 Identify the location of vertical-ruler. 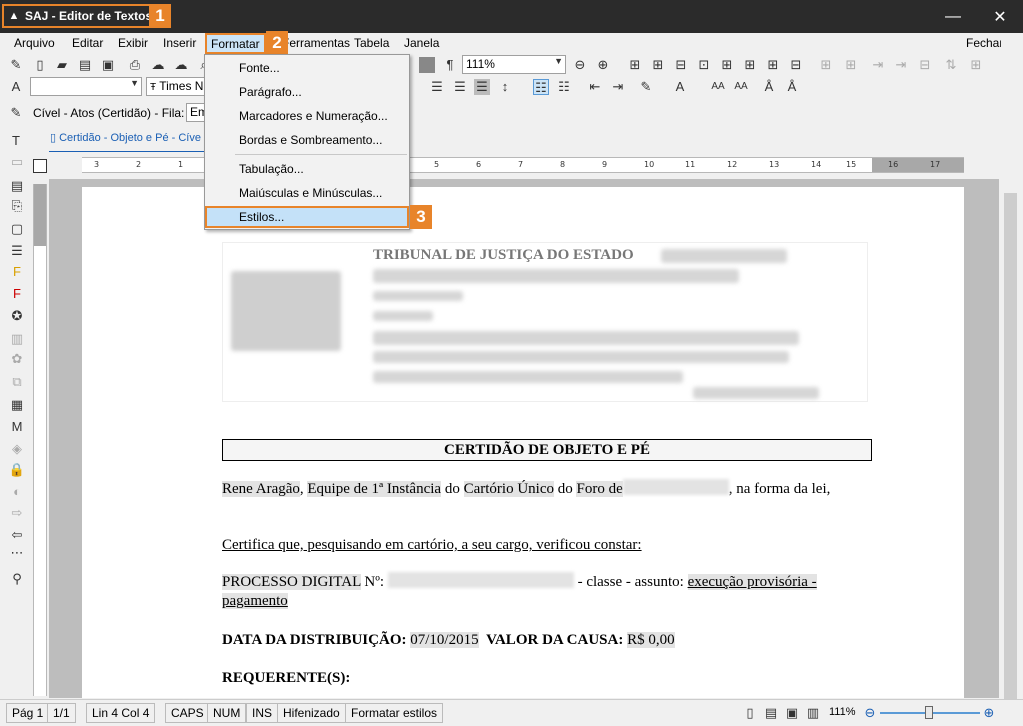
(40, 440).